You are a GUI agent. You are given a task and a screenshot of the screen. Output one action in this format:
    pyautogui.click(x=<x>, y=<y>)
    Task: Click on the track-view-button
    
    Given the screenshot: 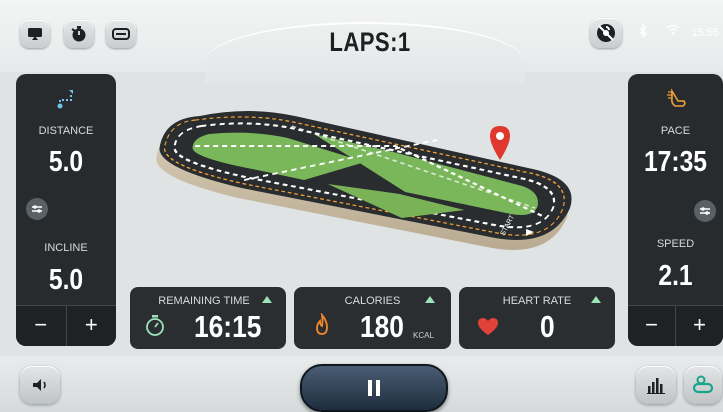 What is the action you would take?
    pyautogui.click(x=703, y=385)
    